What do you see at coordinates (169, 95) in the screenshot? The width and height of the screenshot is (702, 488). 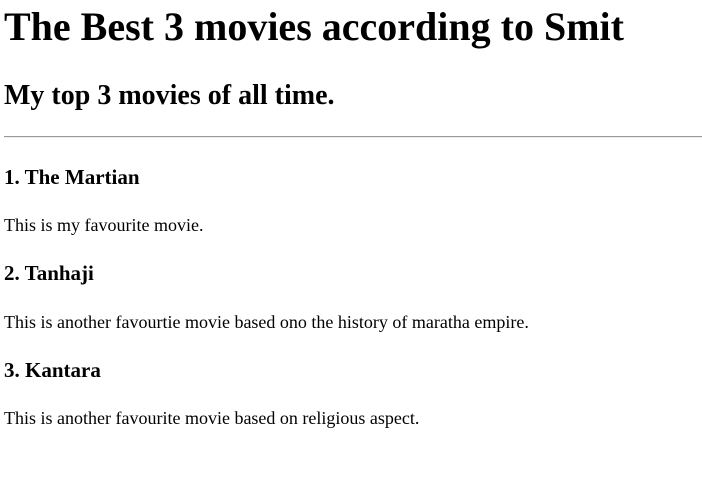 I see `page-subtitle: My top 3 movies of all time.` at bounding box center [169, 95].